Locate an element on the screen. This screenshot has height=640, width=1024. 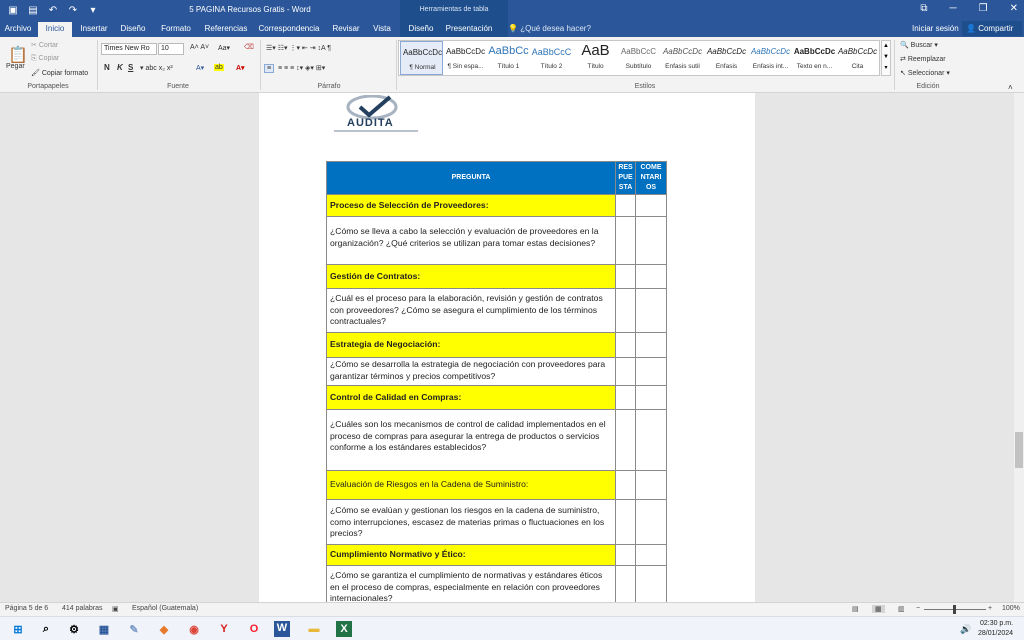
language-indicator: Español (Guatemala) is located at coordinates (165, 608).